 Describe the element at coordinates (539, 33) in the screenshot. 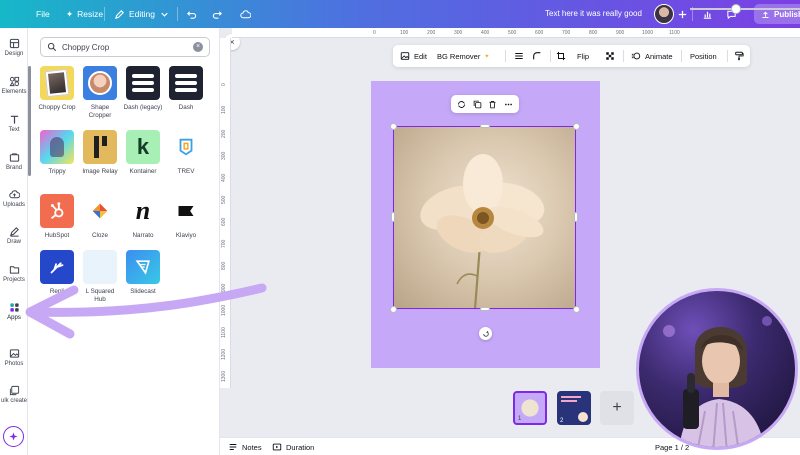

I see `ruler-tick: 600` at that location.